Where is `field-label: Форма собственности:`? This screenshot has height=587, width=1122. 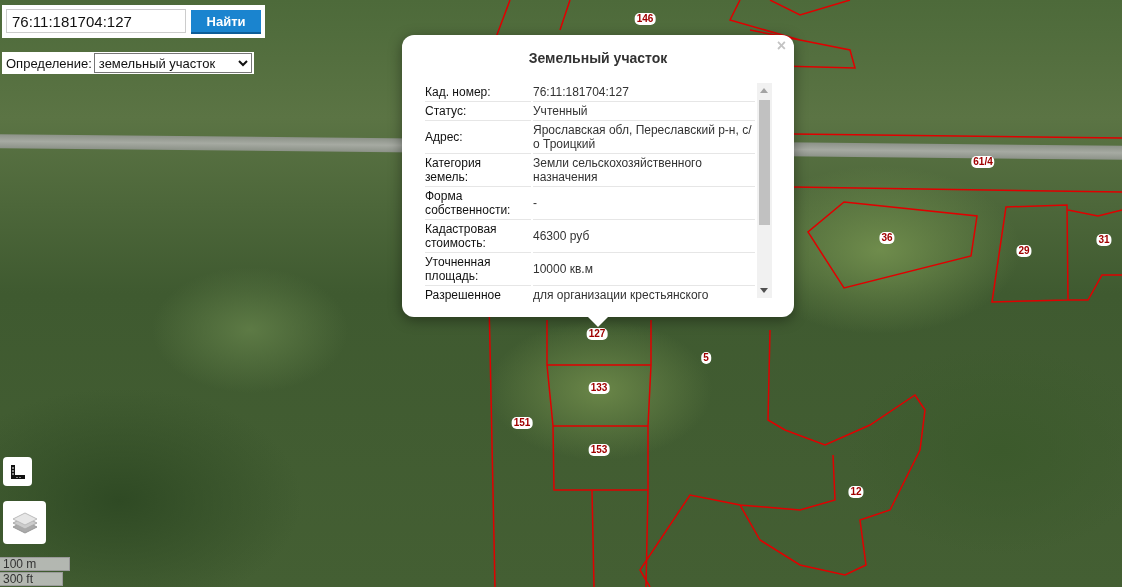 field-label: Форма собственности: is located at coordinates (478, 203).